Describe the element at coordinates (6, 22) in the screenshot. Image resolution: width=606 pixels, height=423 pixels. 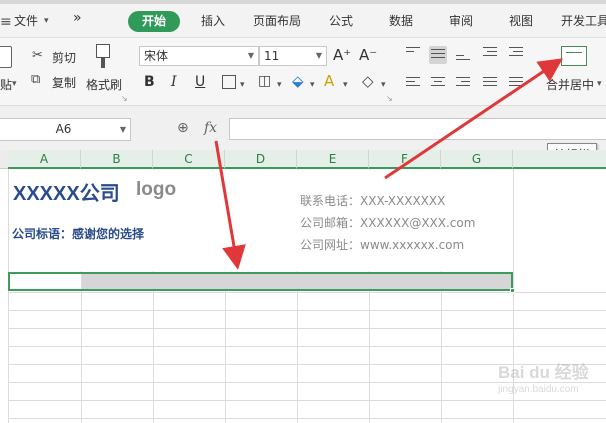
I see `hamburger-icon: ≡` at that location.